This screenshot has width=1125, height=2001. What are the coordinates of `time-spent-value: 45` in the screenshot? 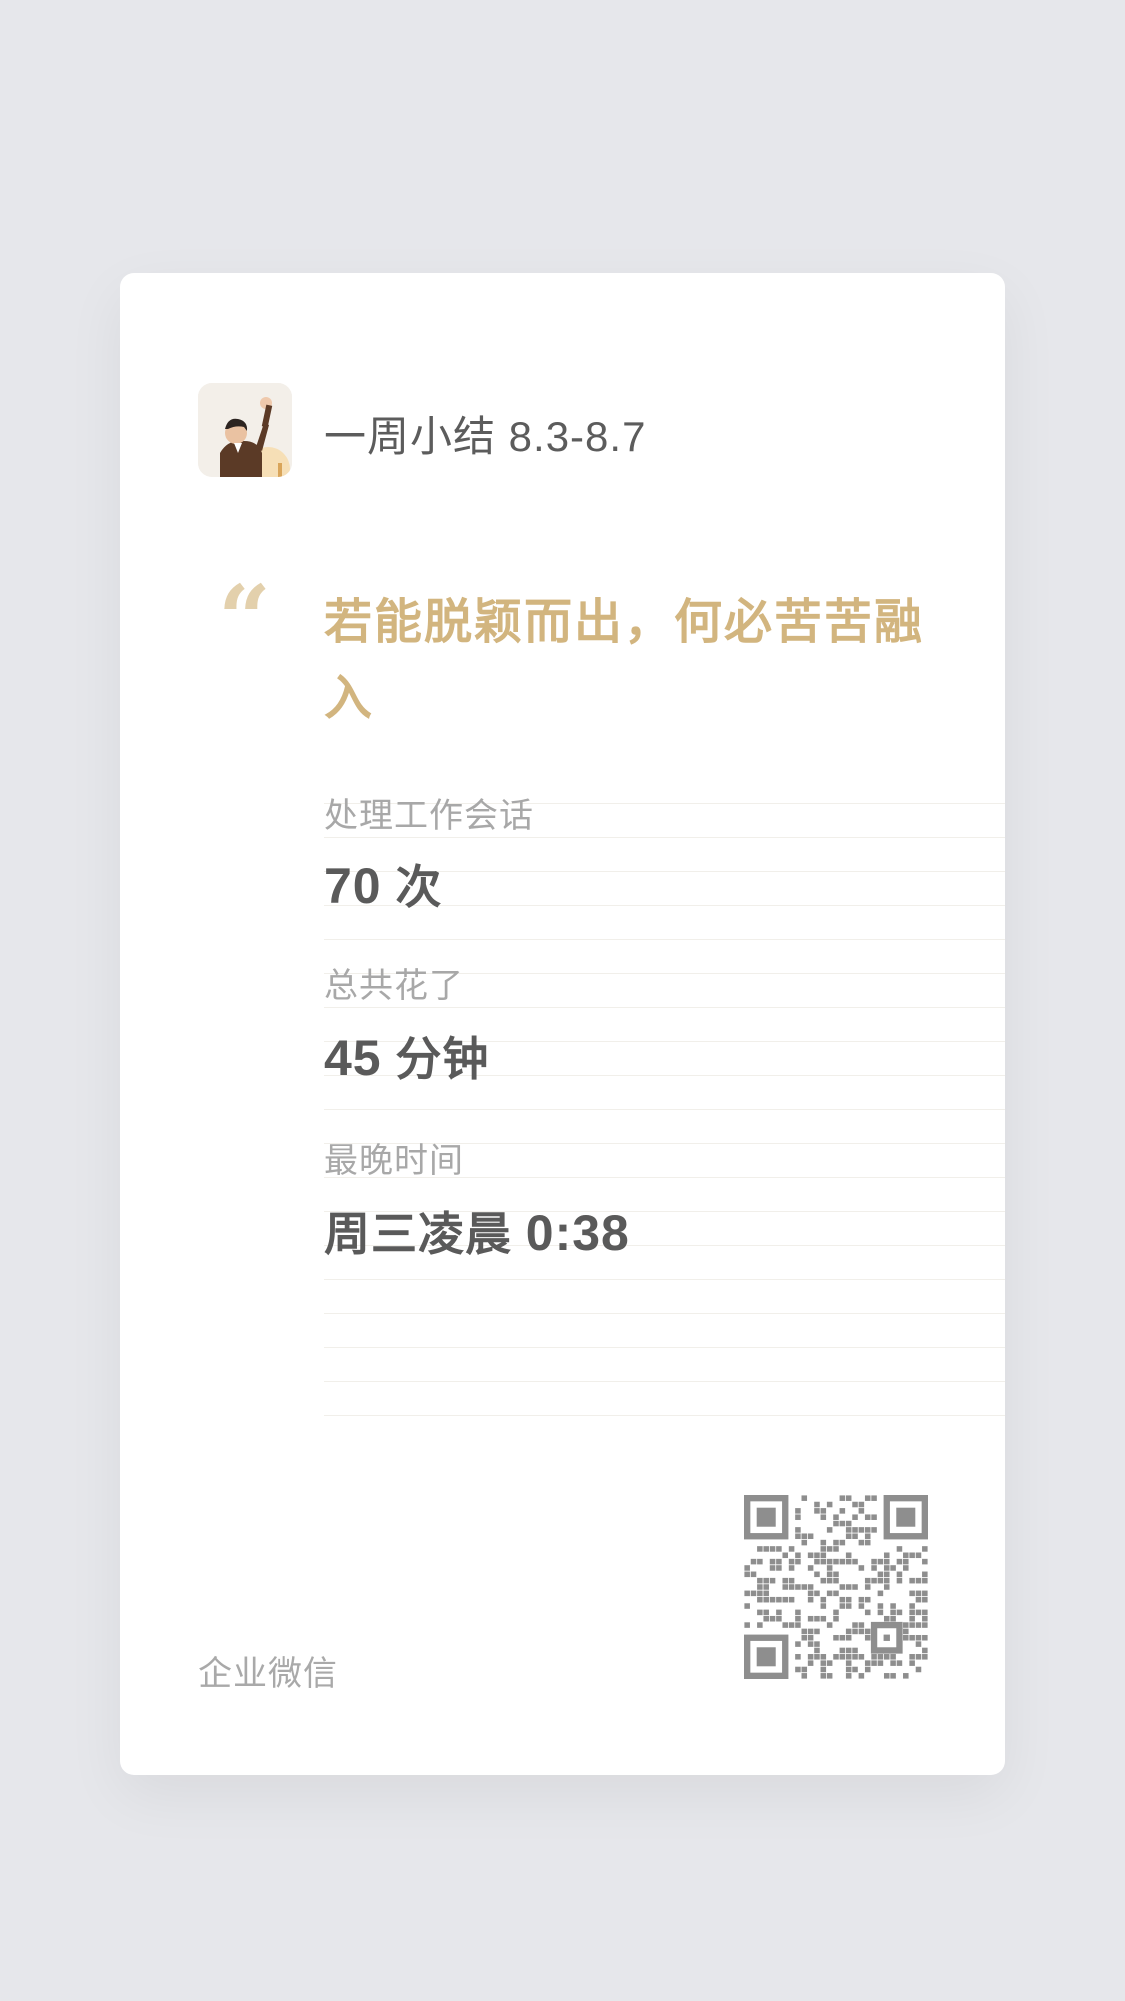 It's located at (353, 1058).